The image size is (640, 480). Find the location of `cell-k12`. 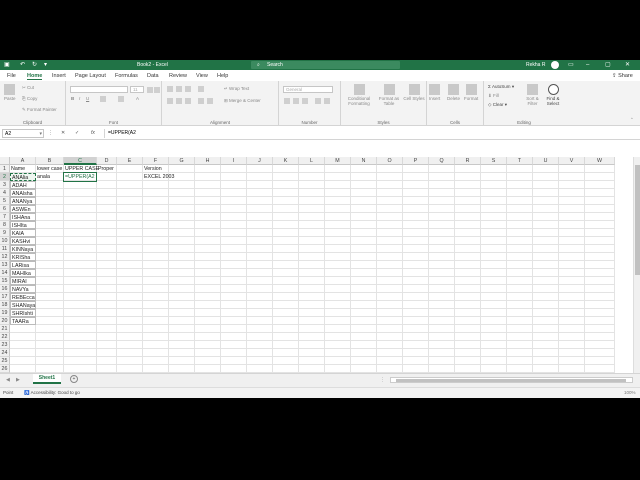

cell-k12 is located at coordinates (286, 257).